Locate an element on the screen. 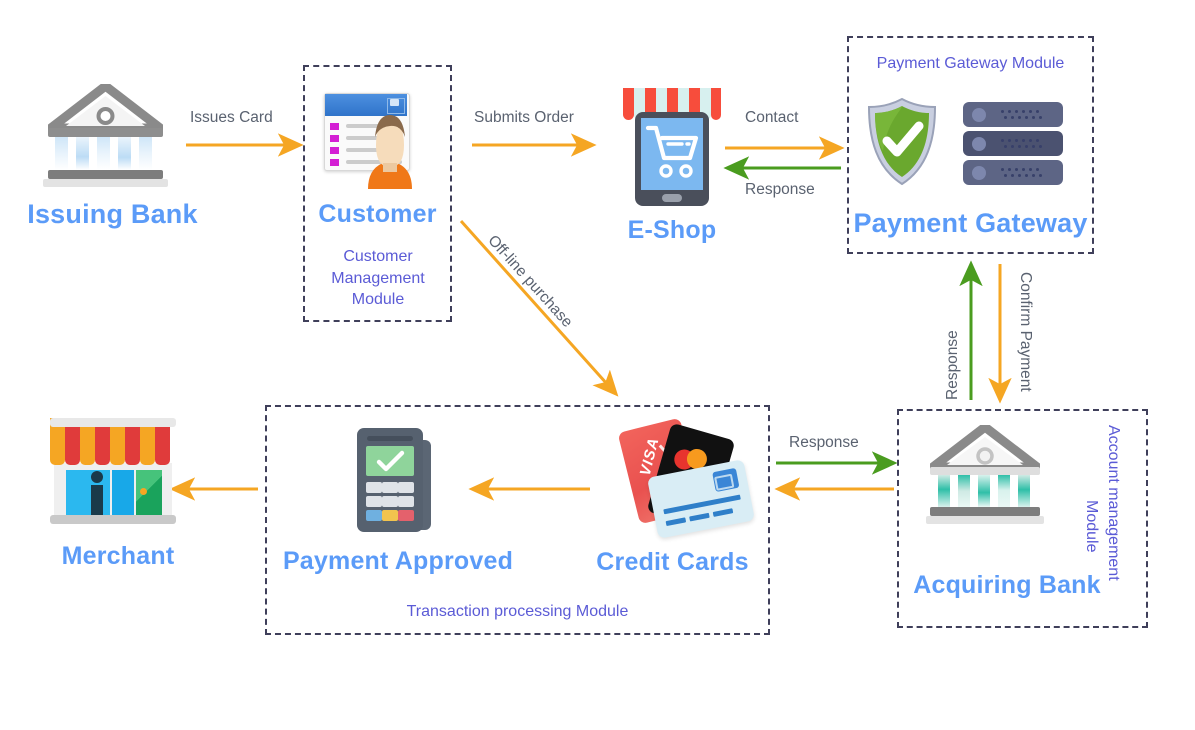 This screenshot has height=730, width=1195. module-label-customer-management: Customer Management Module is located at coordinates (378, 278).